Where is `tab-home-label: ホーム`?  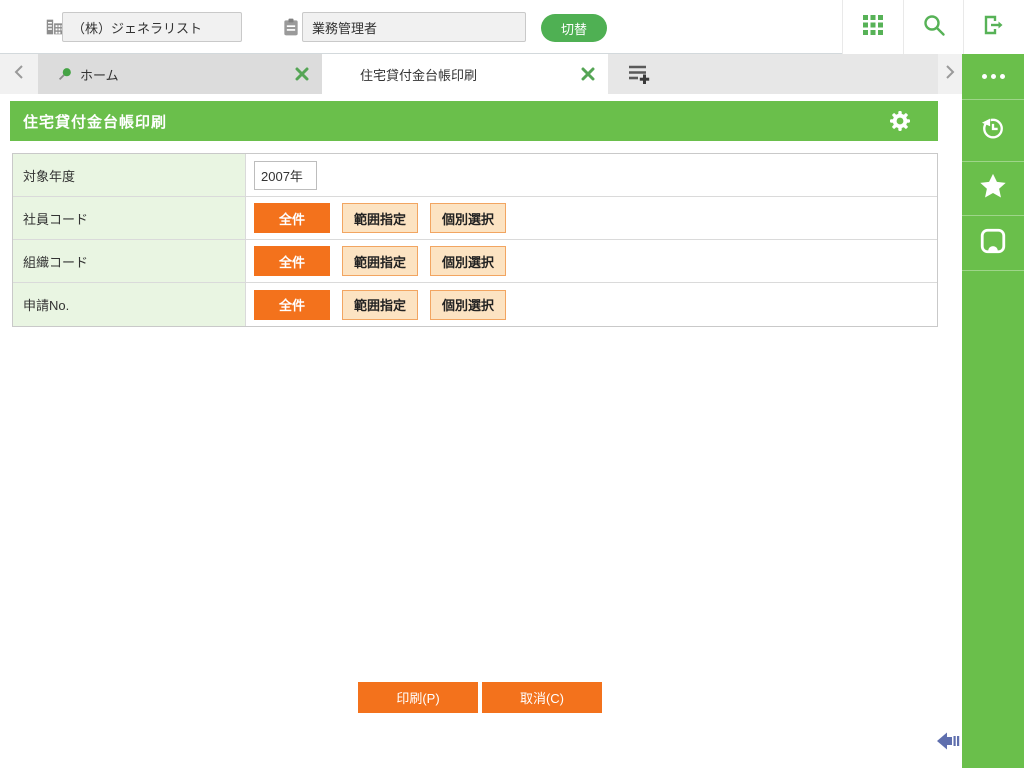 tab-home-label: ホーム is located at coordinates (99, 75).